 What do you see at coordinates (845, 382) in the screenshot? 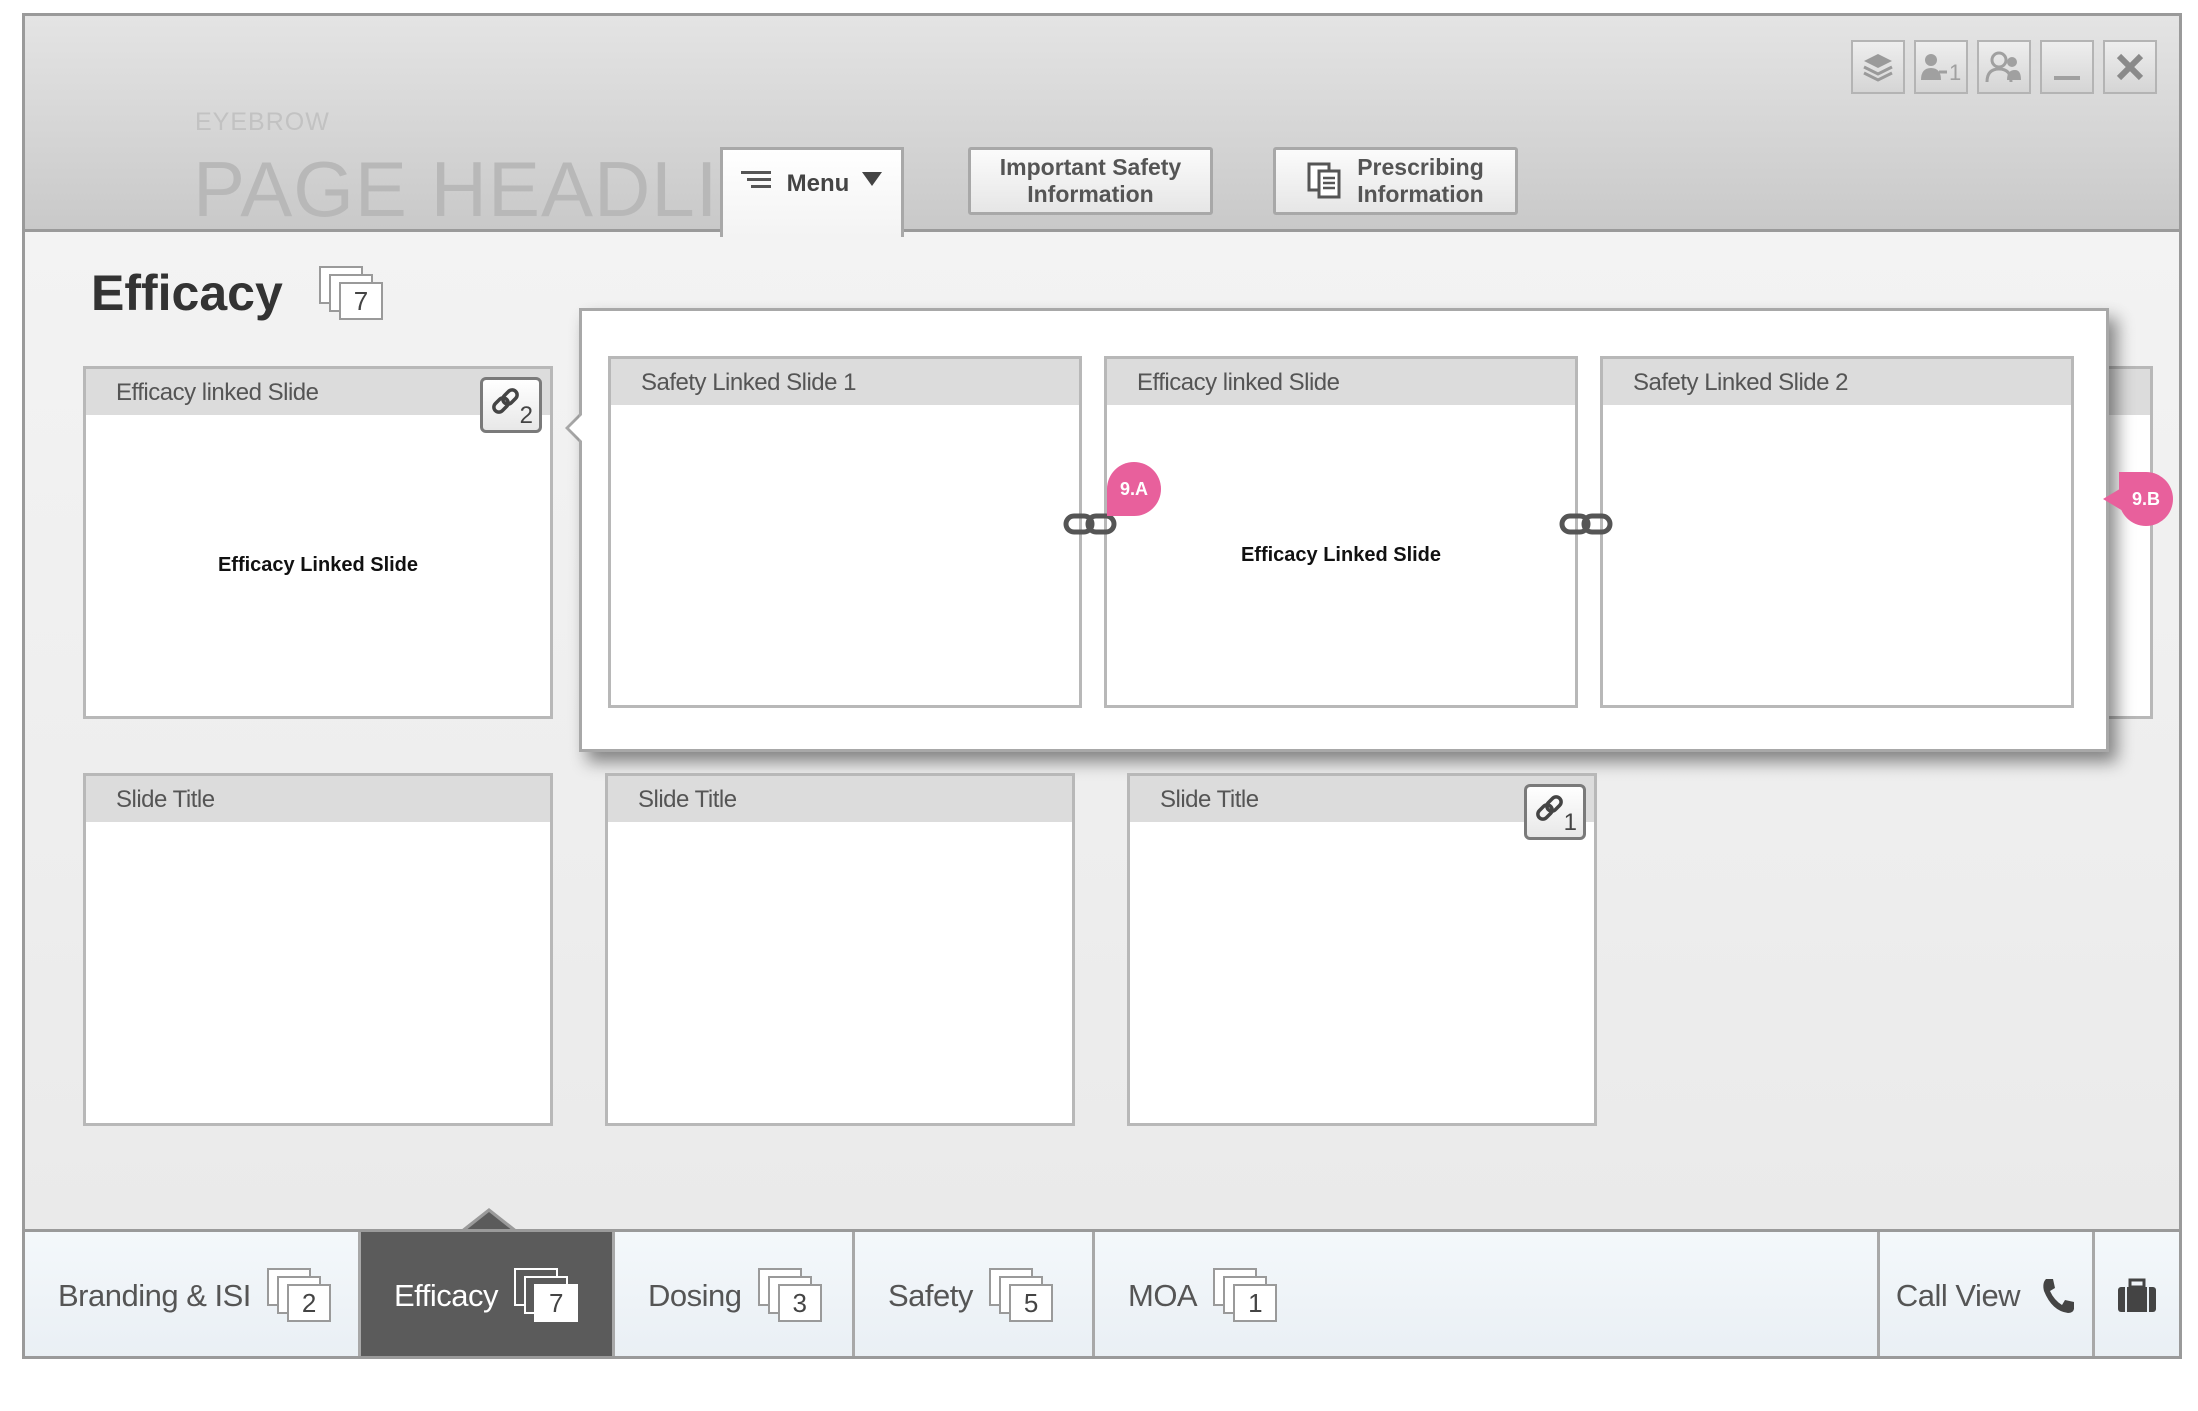
I see `popup-slide-title: Safety Linked Slide 1` at bounding box center [845, 382].